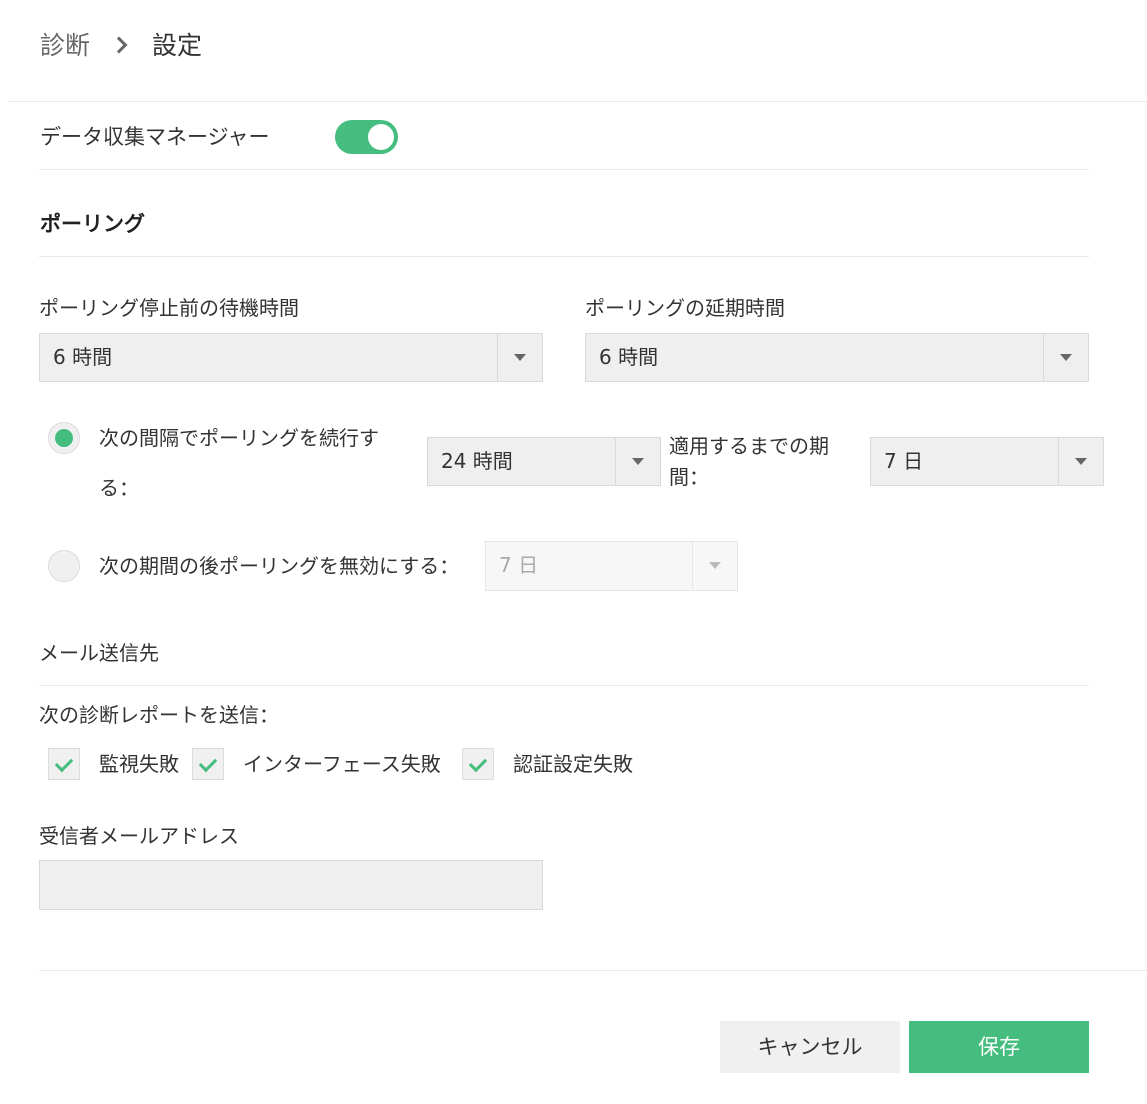 Image resolution: width=1147 pixels, height=1104 pixels. I want to click on apply-period-label-line1: 適用するまでの期, so click(749, 446).